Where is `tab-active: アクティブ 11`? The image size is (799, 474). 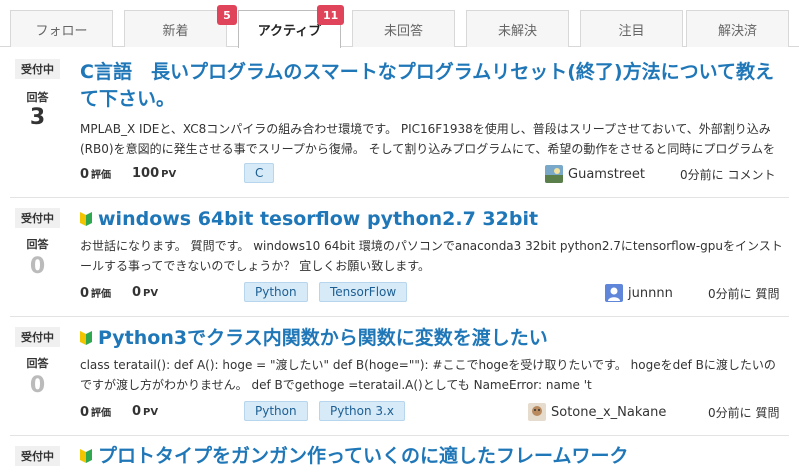 tab-active: アクティブ 11 is located at coordinates (291, 26).